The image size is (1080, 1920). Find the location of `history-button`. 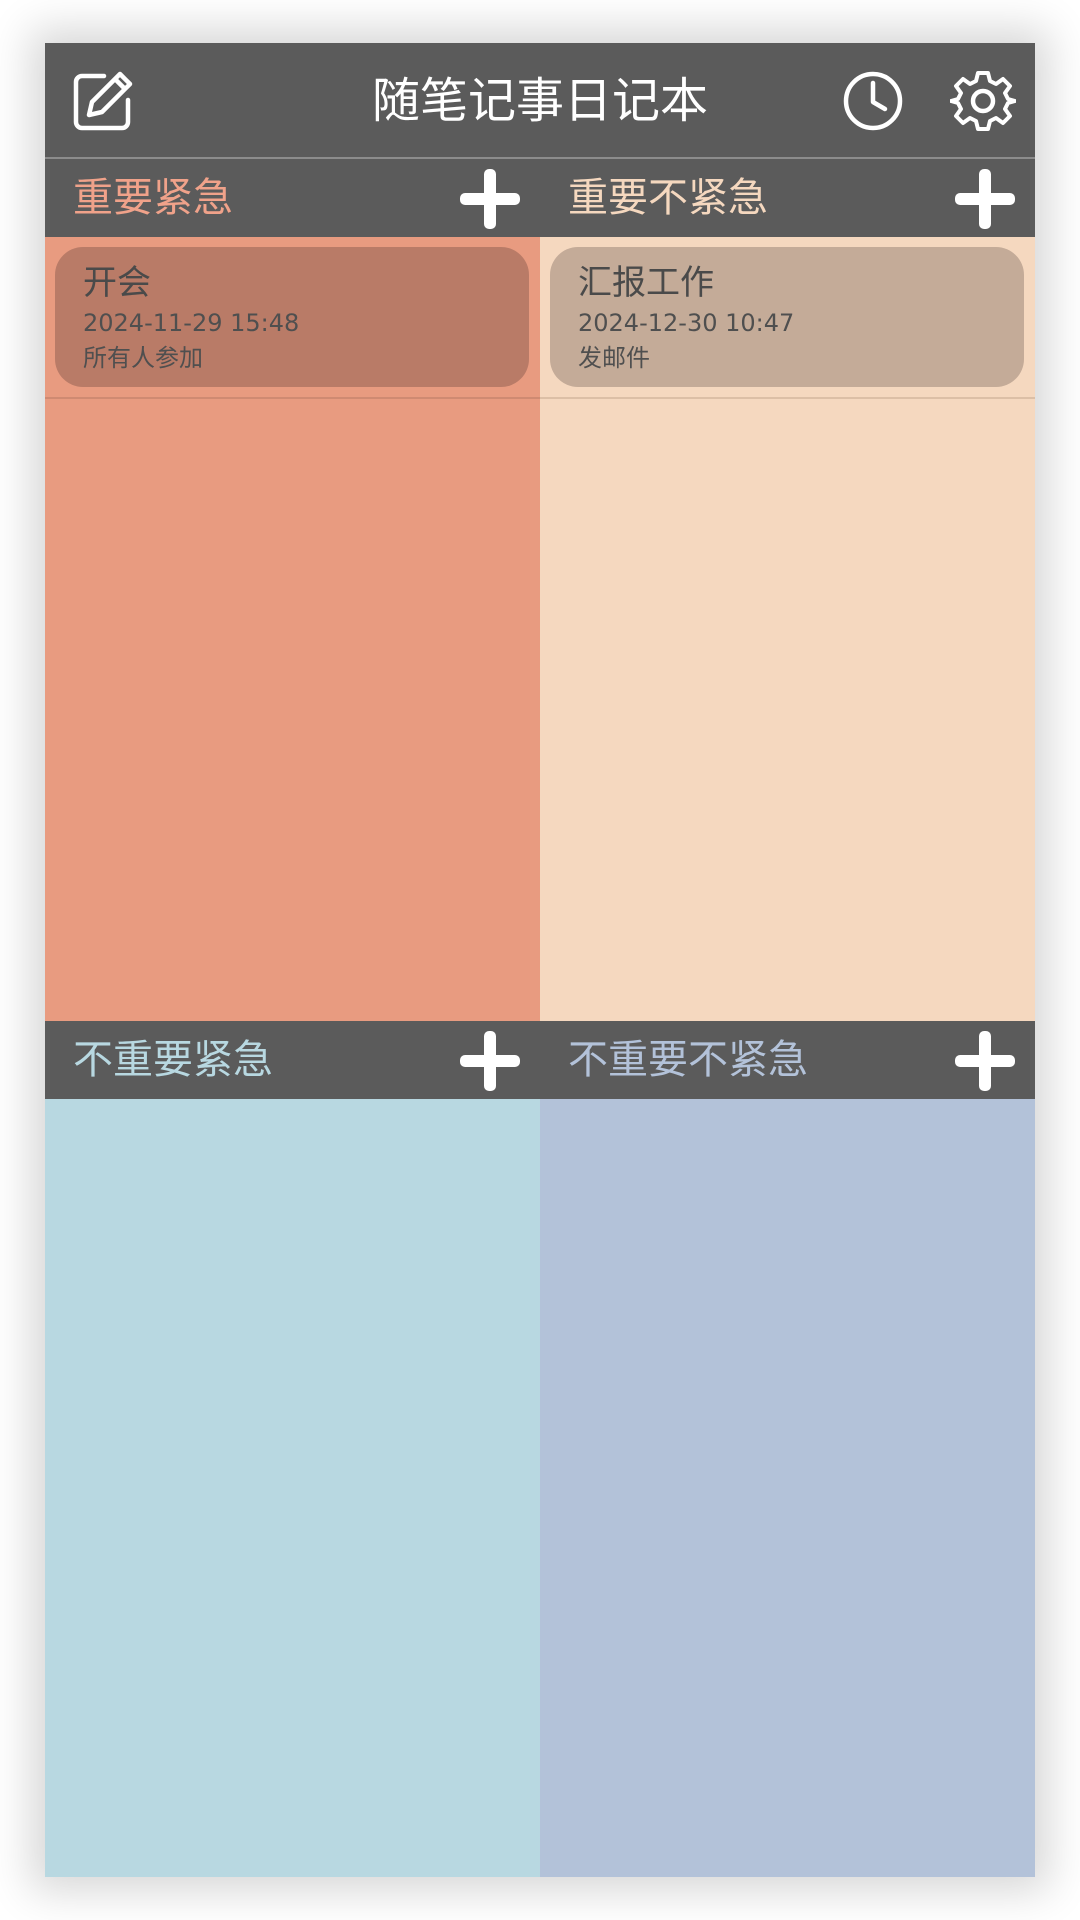

history-button is located at coordinates (873, 101).